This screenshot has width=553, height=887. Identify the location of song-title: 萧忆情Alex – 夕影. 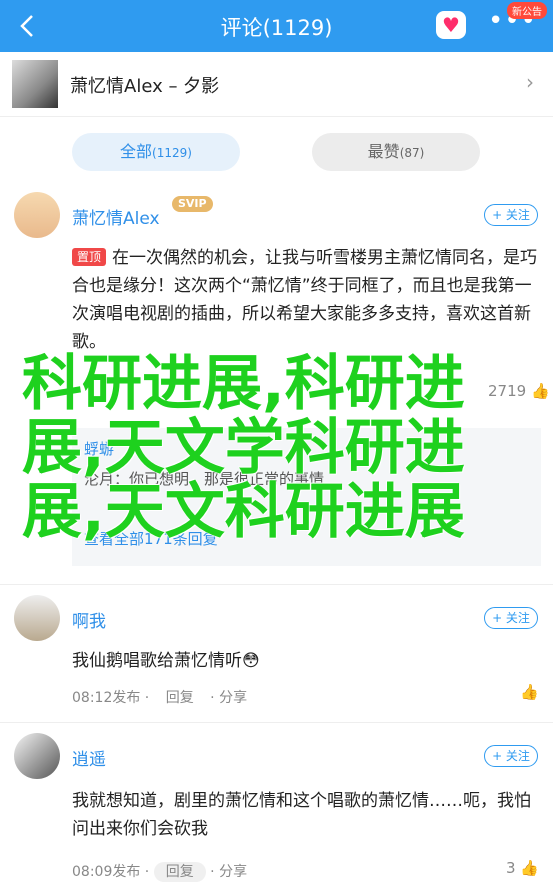
(145, 86).